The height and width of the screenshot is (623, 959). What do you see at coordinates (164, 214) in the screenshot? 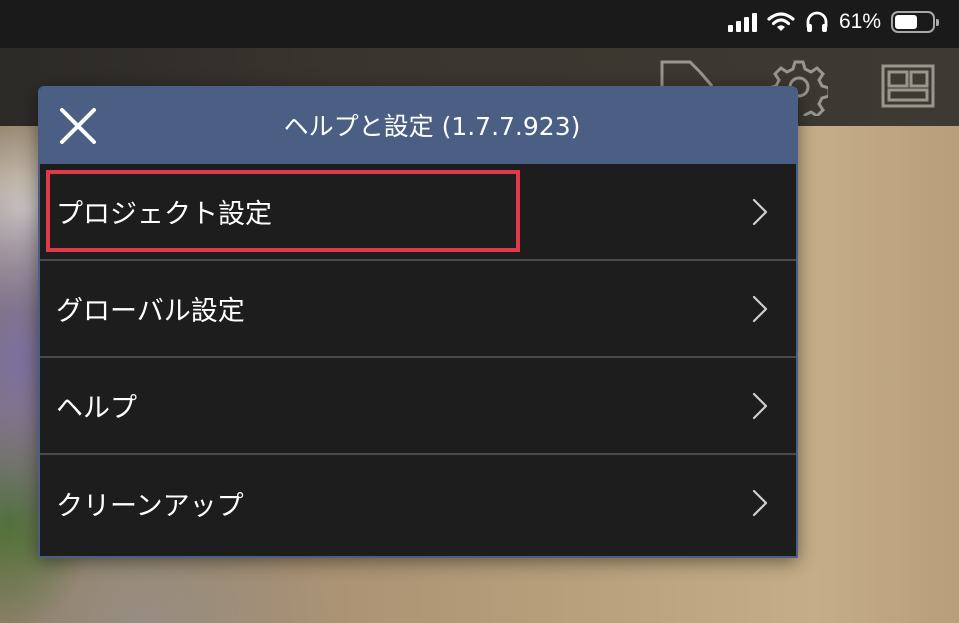
I see `menu-item-label: プロジェクト設定` at bounding box center [164, 214].